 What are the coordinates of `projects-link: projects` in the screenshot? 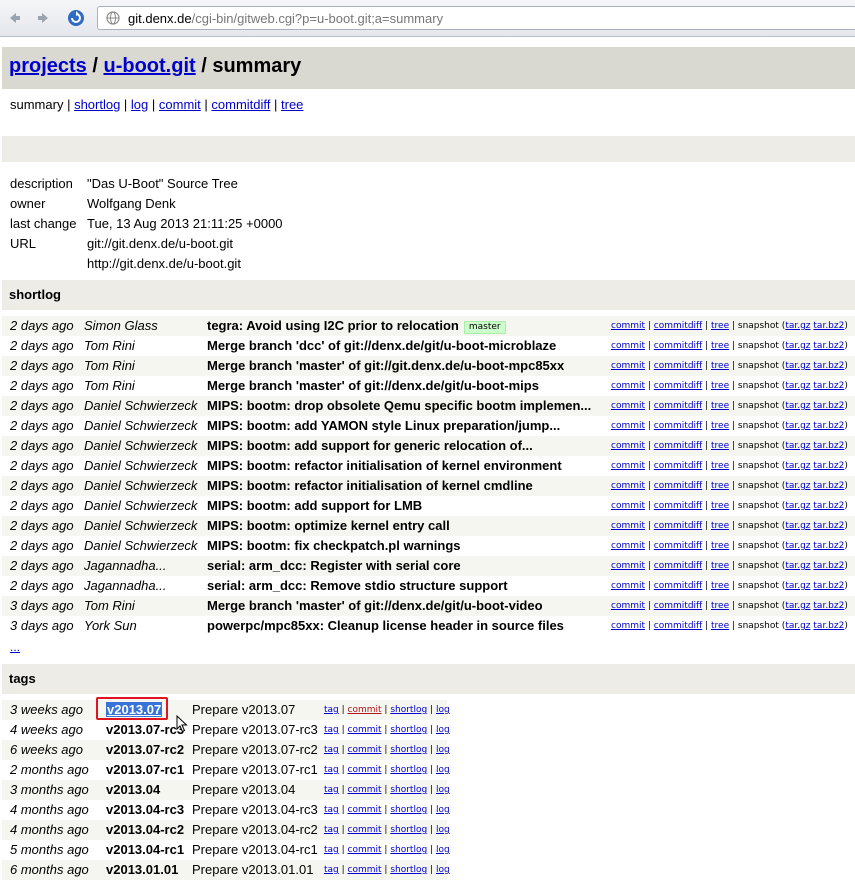 It's located at (48, 66).